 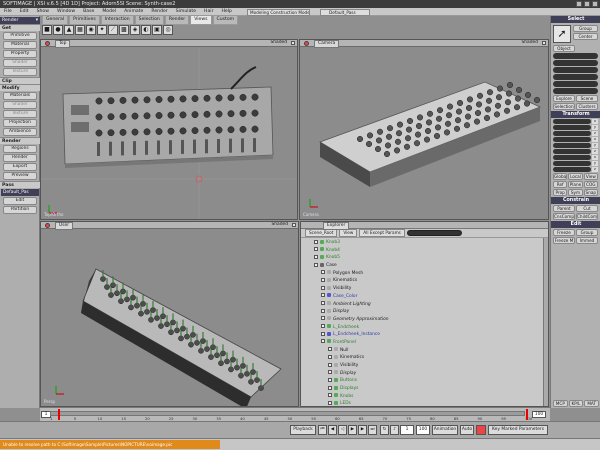 What do you see at coordinates (424, 312) in the screenshot?
I see `tree-item: Display` at bounding box center [424, 312].